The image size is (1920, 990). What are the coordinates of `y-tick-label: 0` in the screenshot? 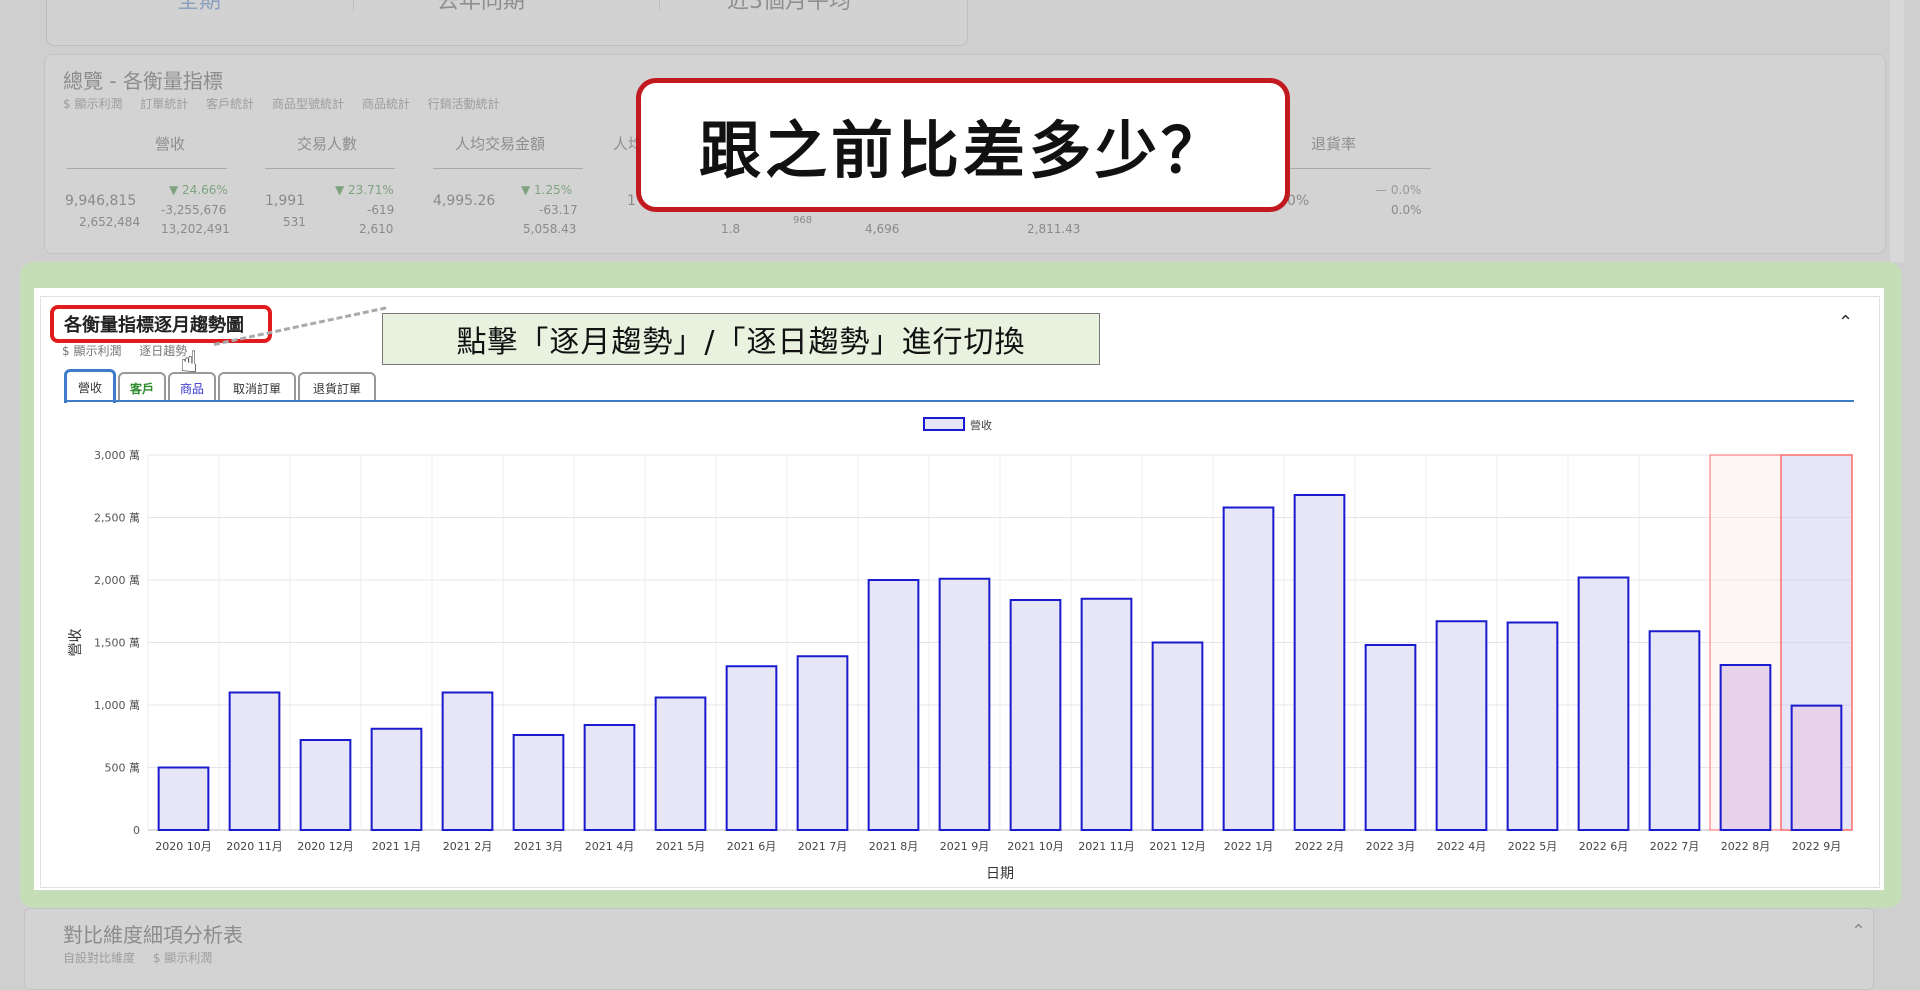 It's located at (136, 830).